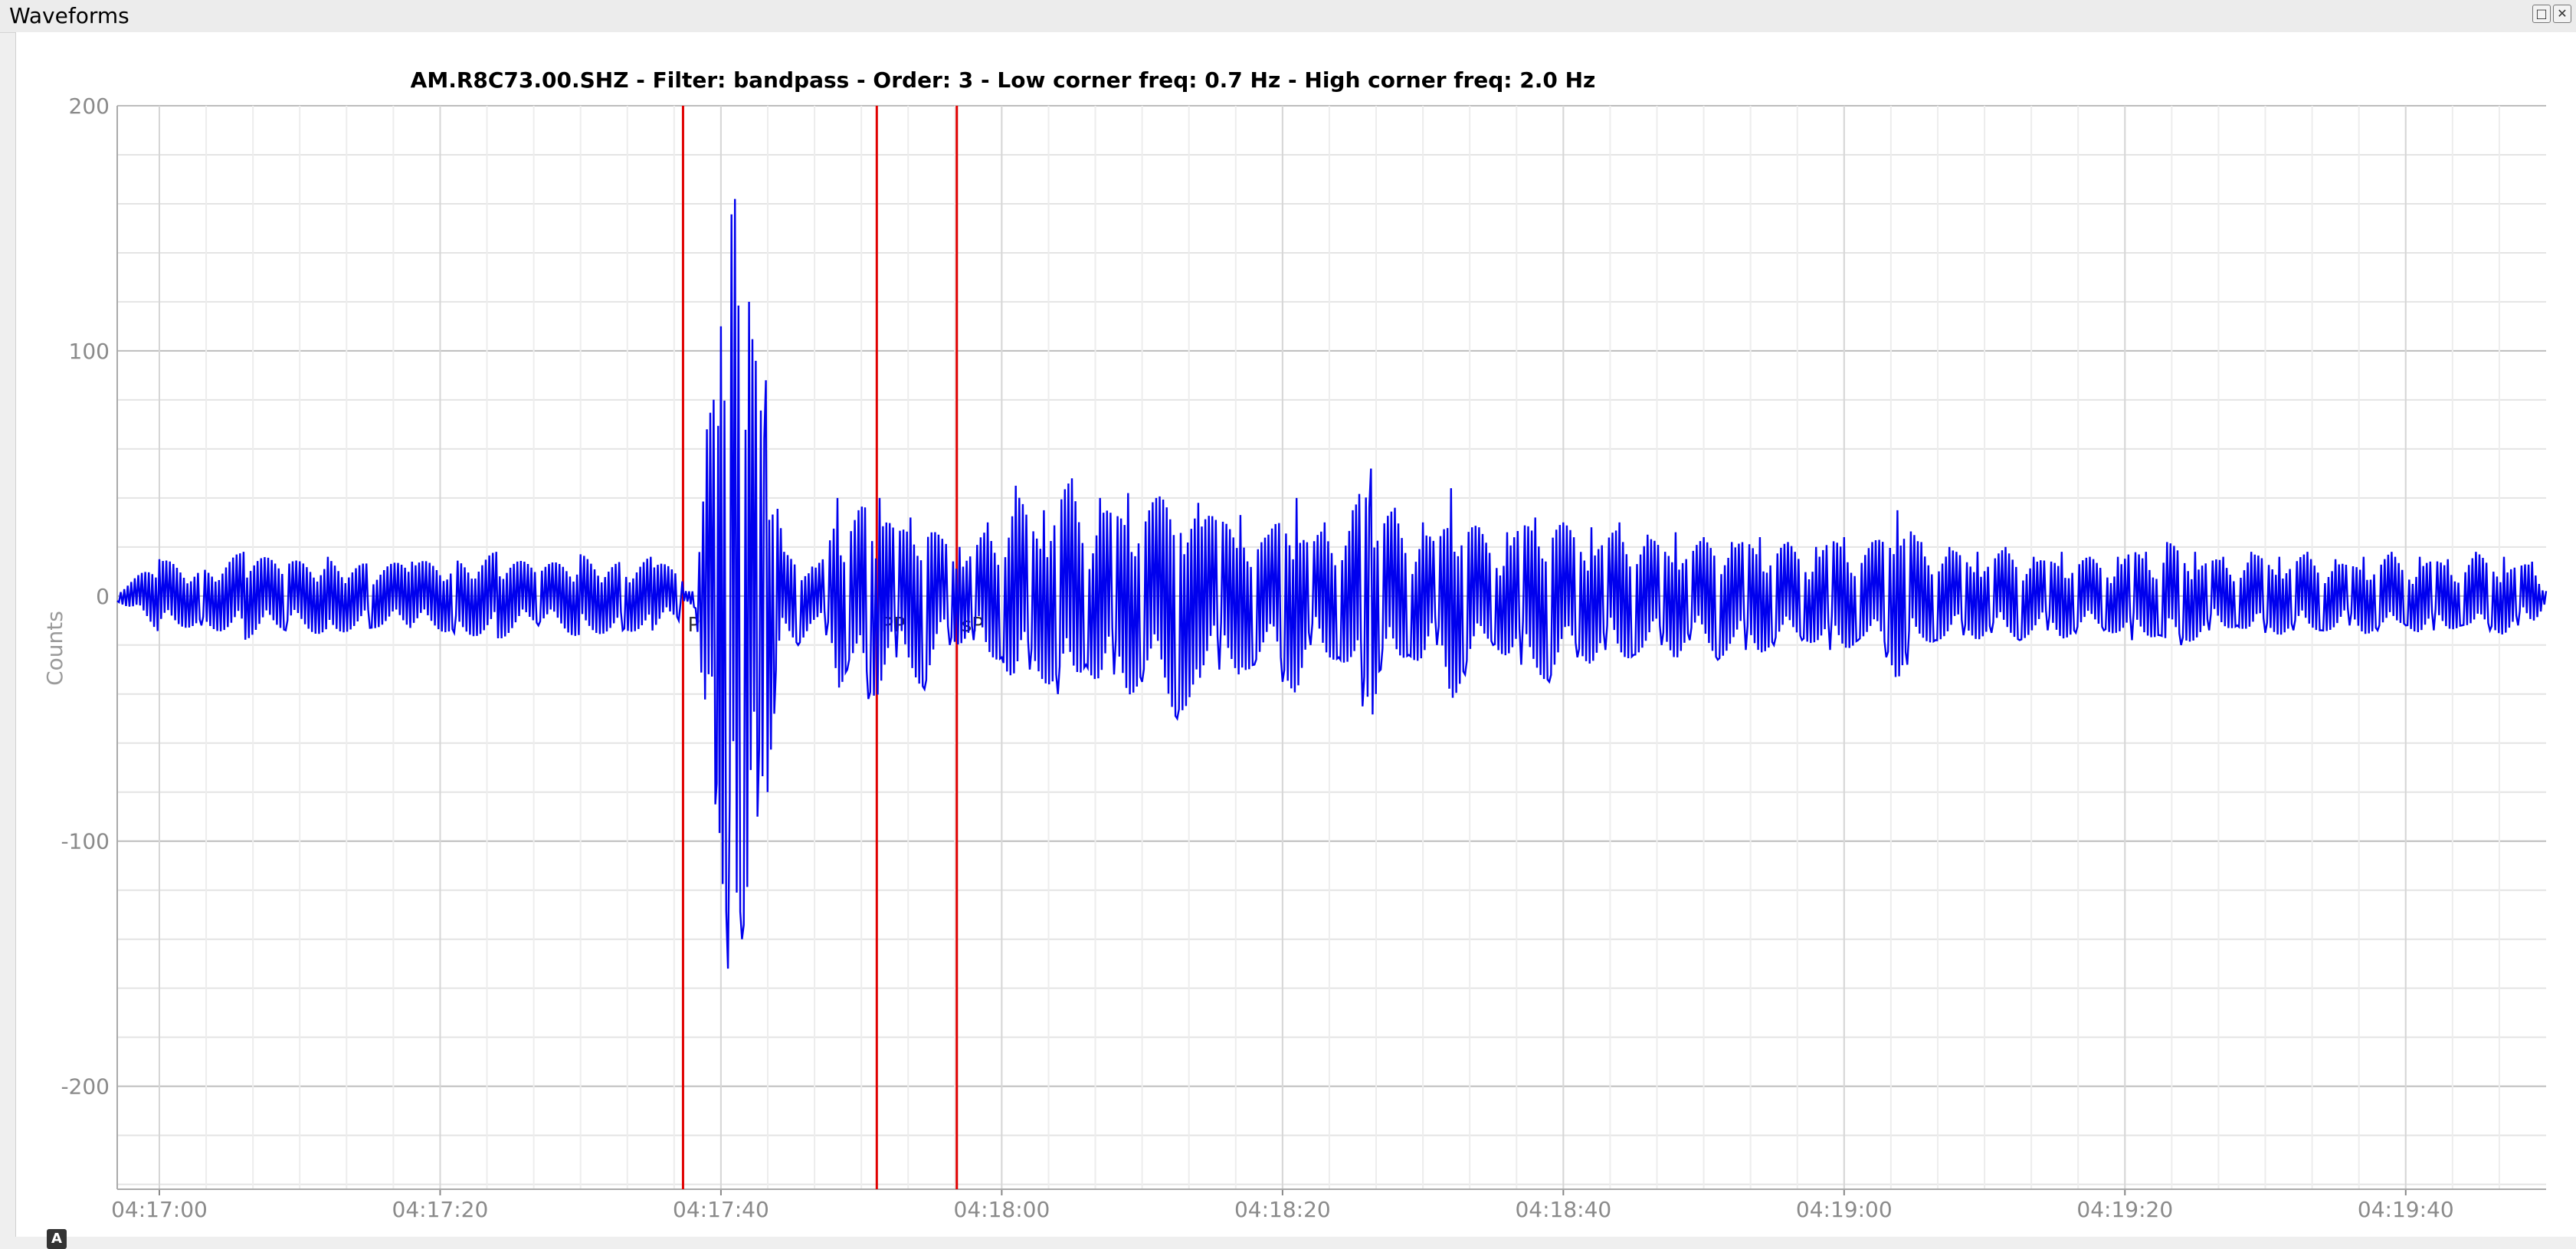  I want to click on phase-markers: P PP sP, so click(832, 647).